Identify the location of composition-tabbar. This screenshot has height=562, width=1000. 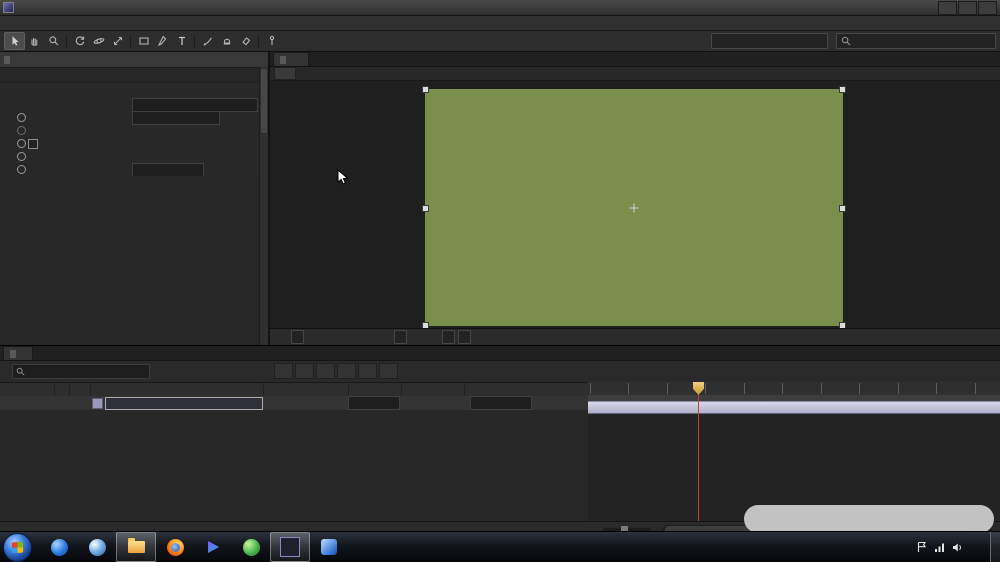
(635, 59).